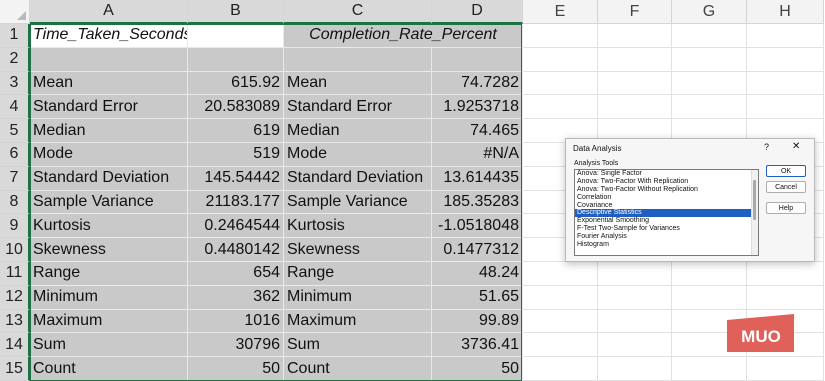 This screenshot has height=381, width=825. Describe the element at coordinates (109, 107) in the screenshot. I see `cell-a4: Standard Error` at that location.